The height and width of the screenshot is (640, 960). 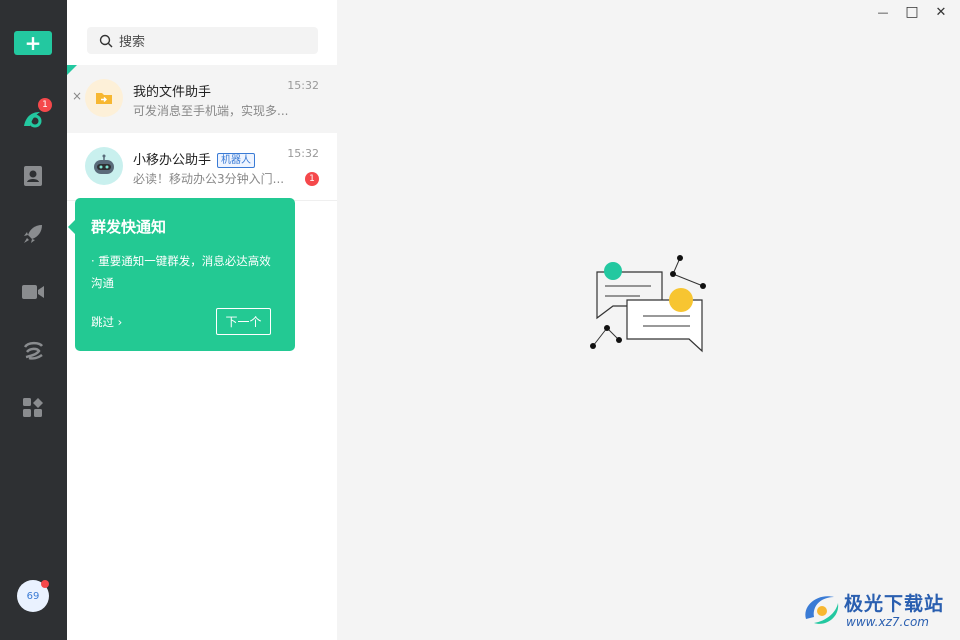 What do you see at coordinates (243, 321) in the screenshot?
I see `next-button: 下一个` at bounding box center [243, 321].